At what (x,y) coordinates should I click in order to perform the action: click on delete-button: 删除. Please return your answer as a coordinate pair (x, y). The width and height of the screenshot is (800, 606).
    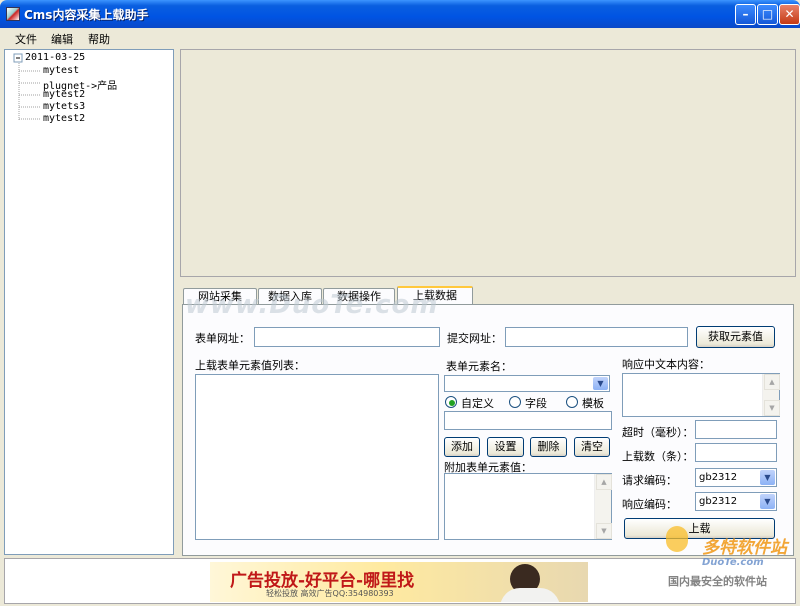
    Looking at the image, I should click on (548, 447).